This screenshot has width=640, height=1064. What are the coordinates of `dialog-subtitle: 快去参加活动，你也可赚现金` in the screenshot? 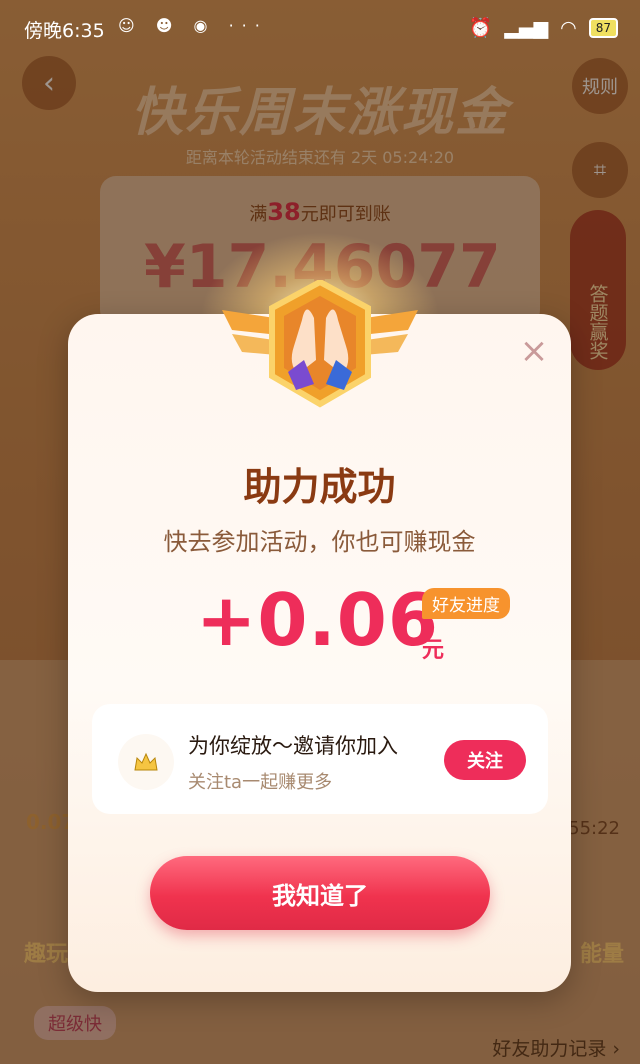 It's located at (319, 542).